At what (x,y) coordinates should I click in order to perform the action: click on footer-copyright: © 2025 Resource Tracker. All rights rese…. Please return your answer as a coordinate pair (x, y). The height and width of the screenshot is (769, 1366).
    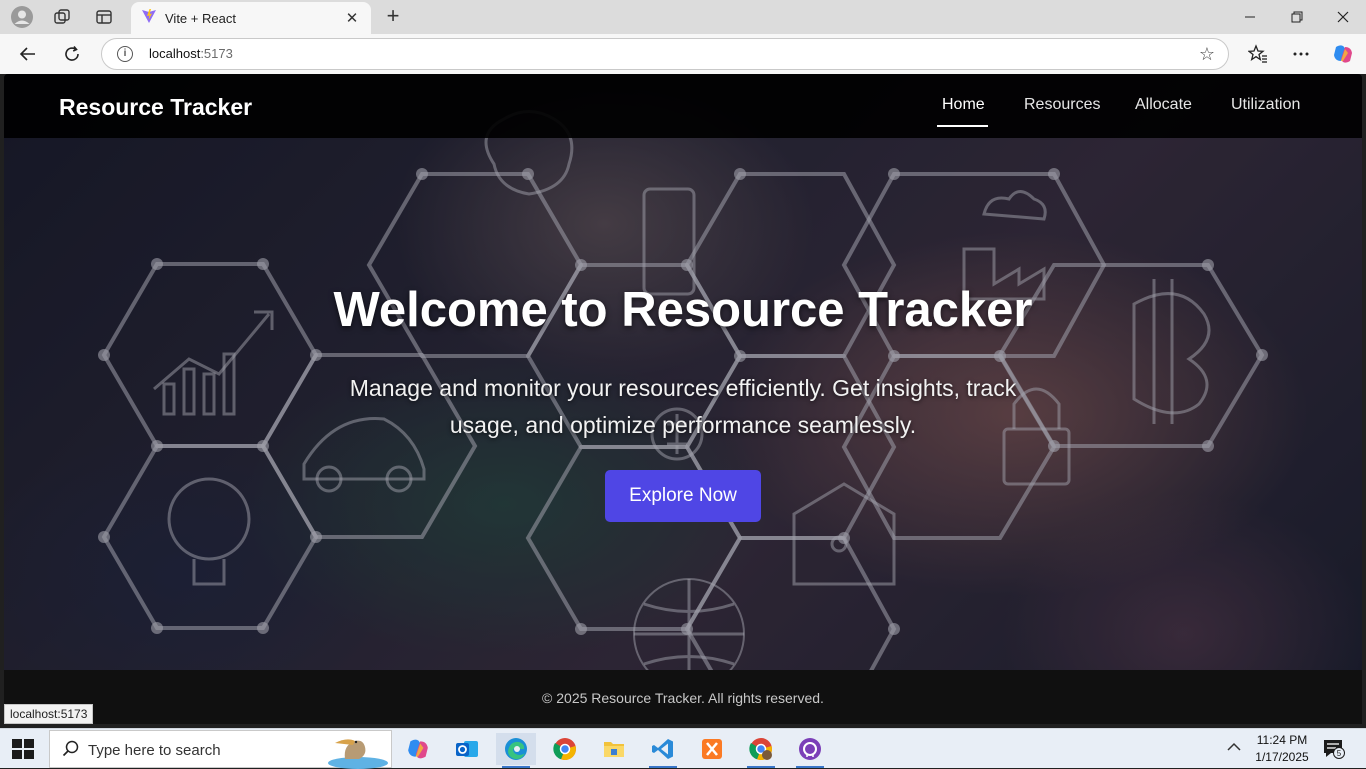
    Looking at the image, I should click on (683, 698).